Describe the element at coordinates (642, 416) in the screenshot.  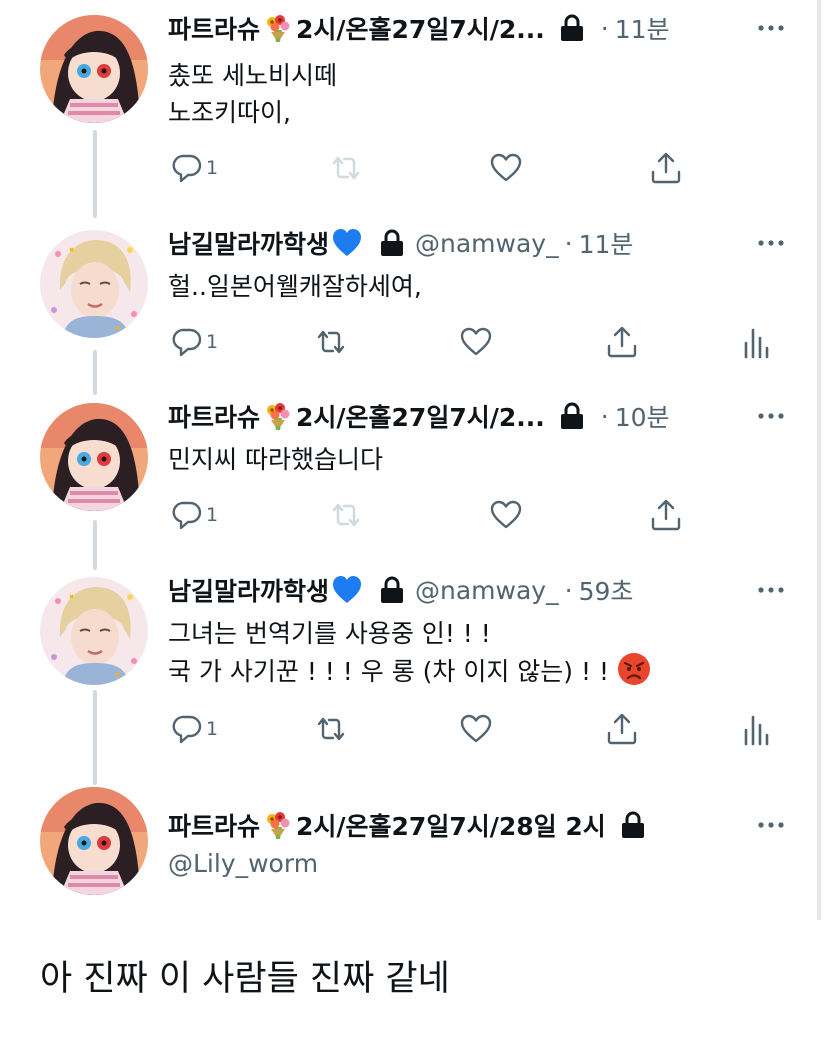
I see `timestamp: 10분` at that location.